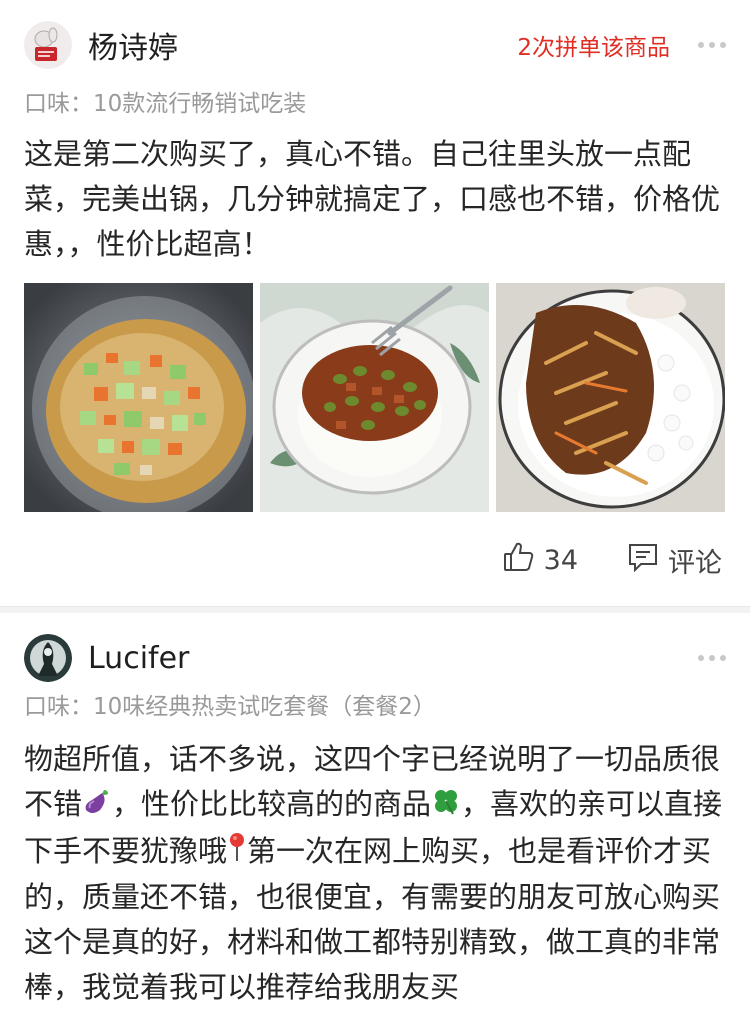 Image resolution: width=750 pixels, height=1029 pixels. I want to click on username: Lucifer, so click(393, 658).